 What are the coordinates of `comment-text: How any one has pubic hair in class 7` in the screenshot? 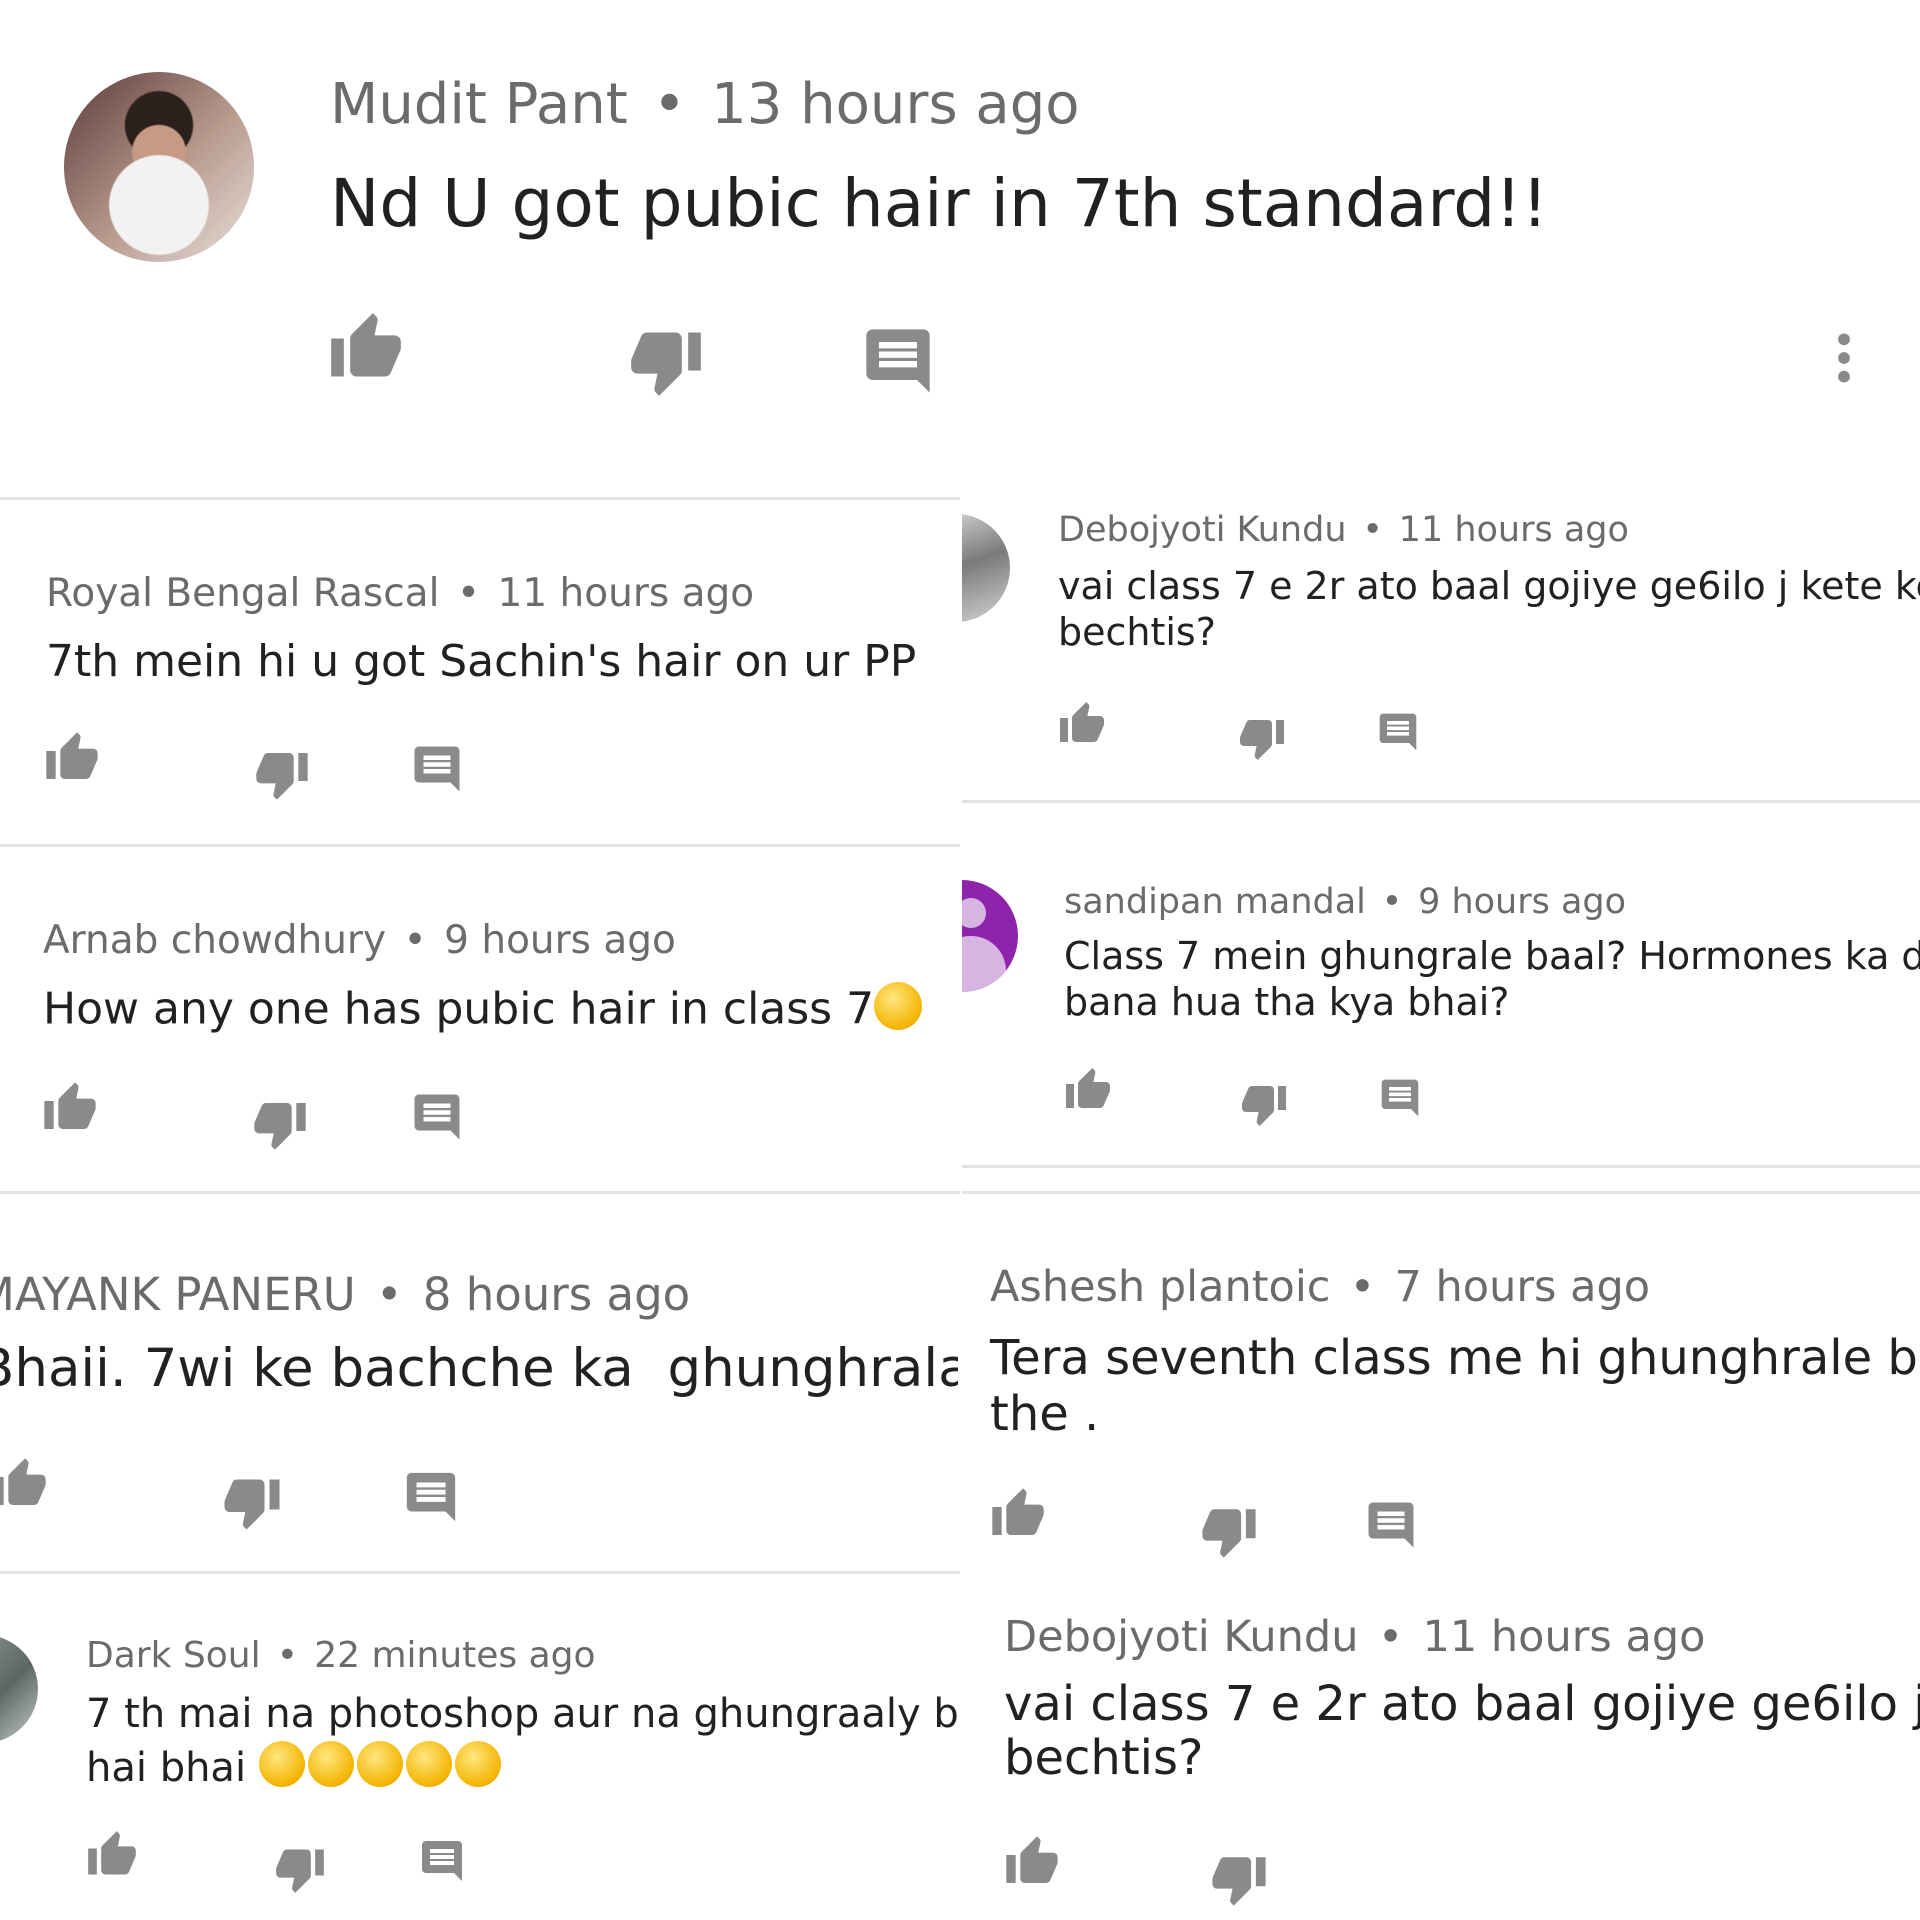 It's located at (484, 1008).